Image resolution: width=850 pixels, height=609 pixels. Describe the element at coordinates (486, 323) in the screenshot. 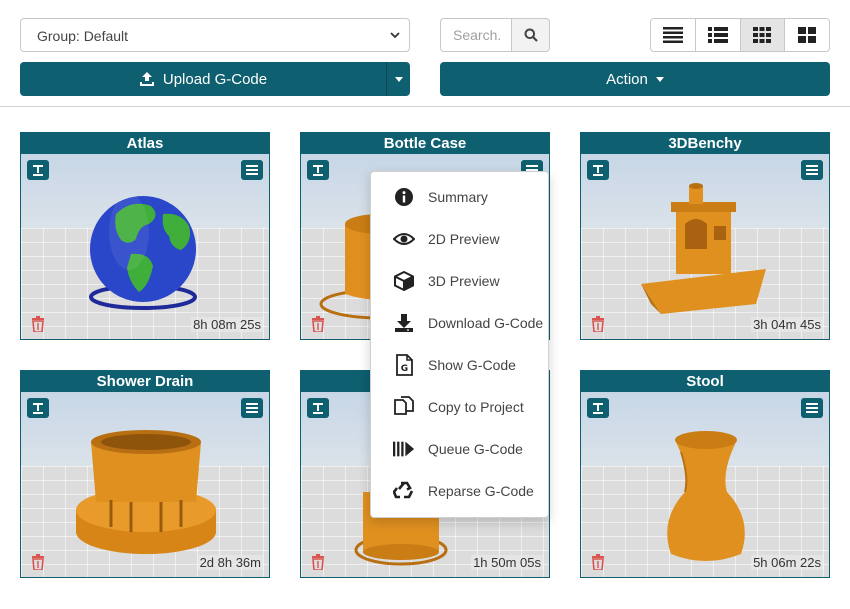

I see `menu-item-label: Download G-Code` at that location.